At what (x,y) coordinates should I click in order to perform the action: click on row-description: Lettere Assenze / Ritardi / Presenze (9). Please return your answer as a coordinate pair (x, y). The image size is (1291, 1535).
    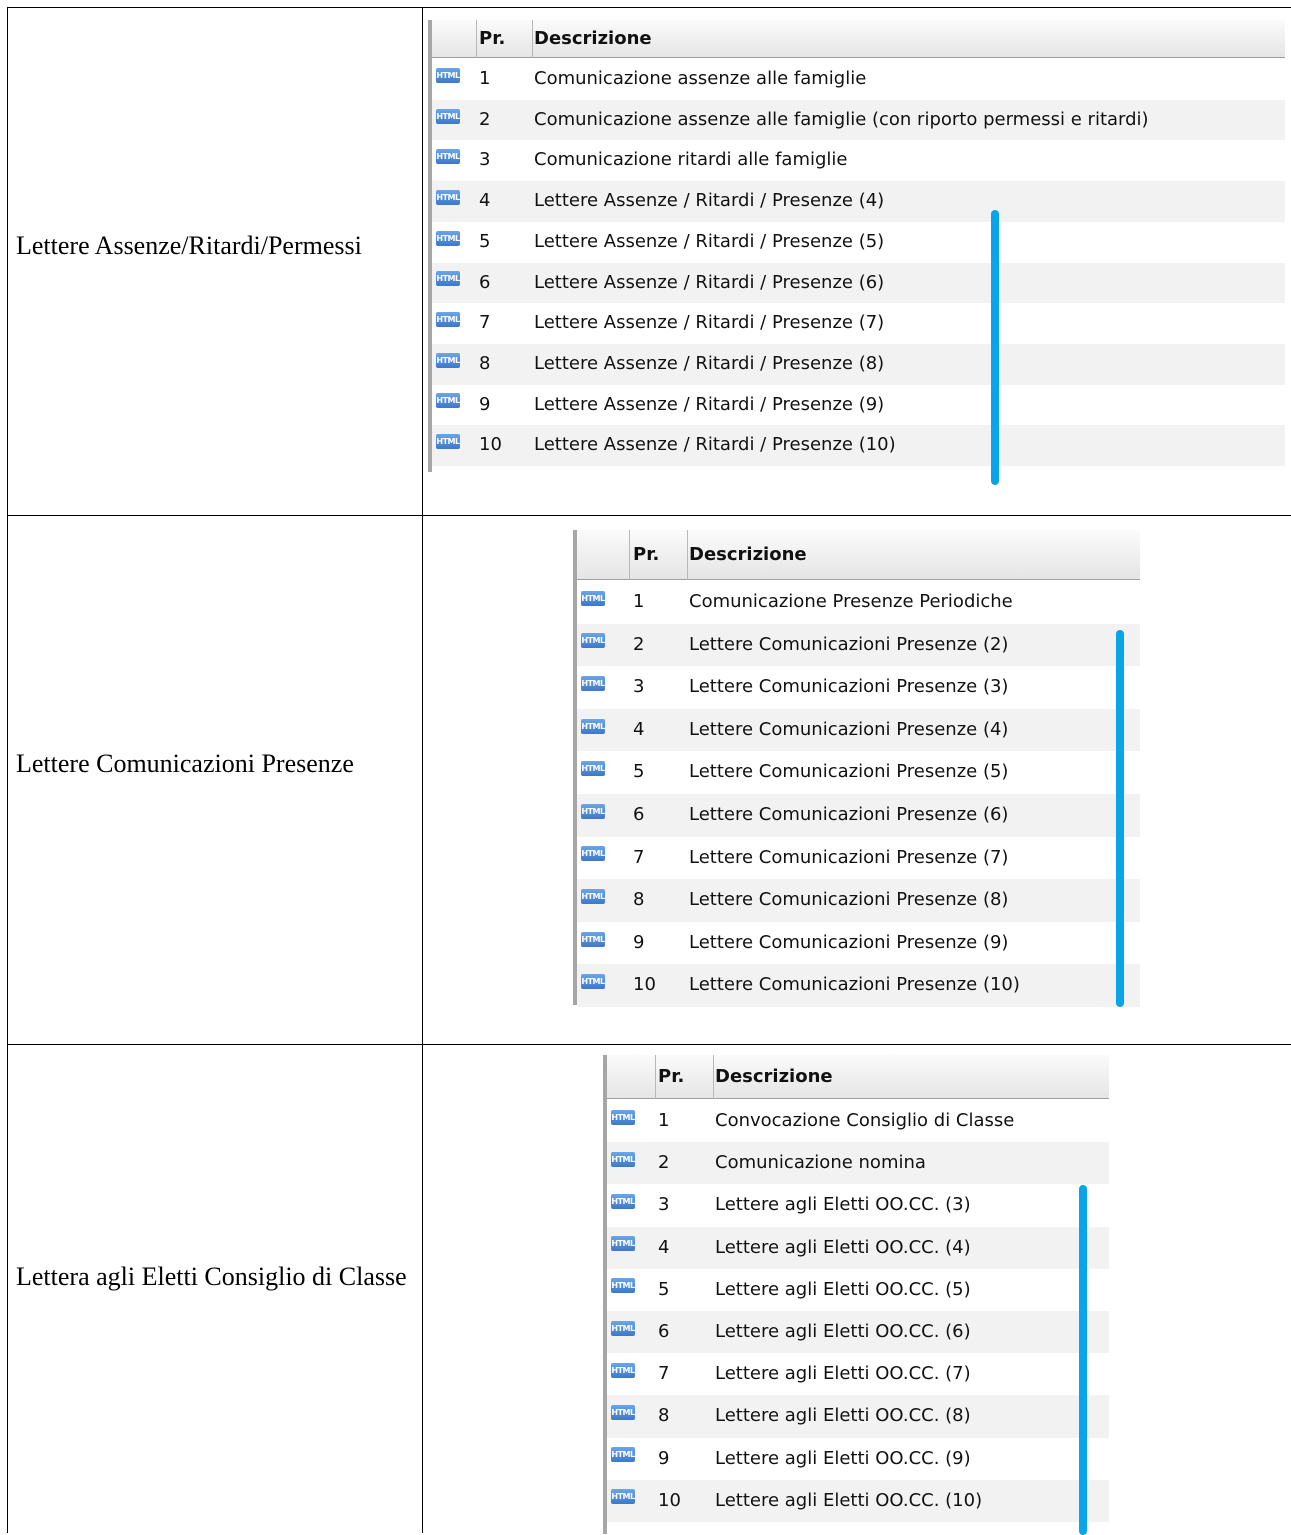
    Looking at the image, I should click on (709, 404).